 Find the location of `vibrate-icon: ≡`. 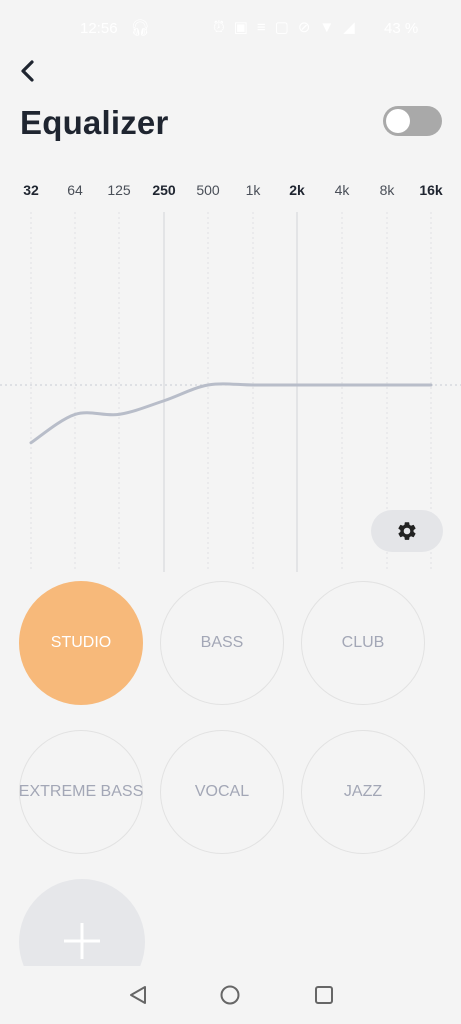

vibrate-icon: ≡ is located at coordinates (261, 27).